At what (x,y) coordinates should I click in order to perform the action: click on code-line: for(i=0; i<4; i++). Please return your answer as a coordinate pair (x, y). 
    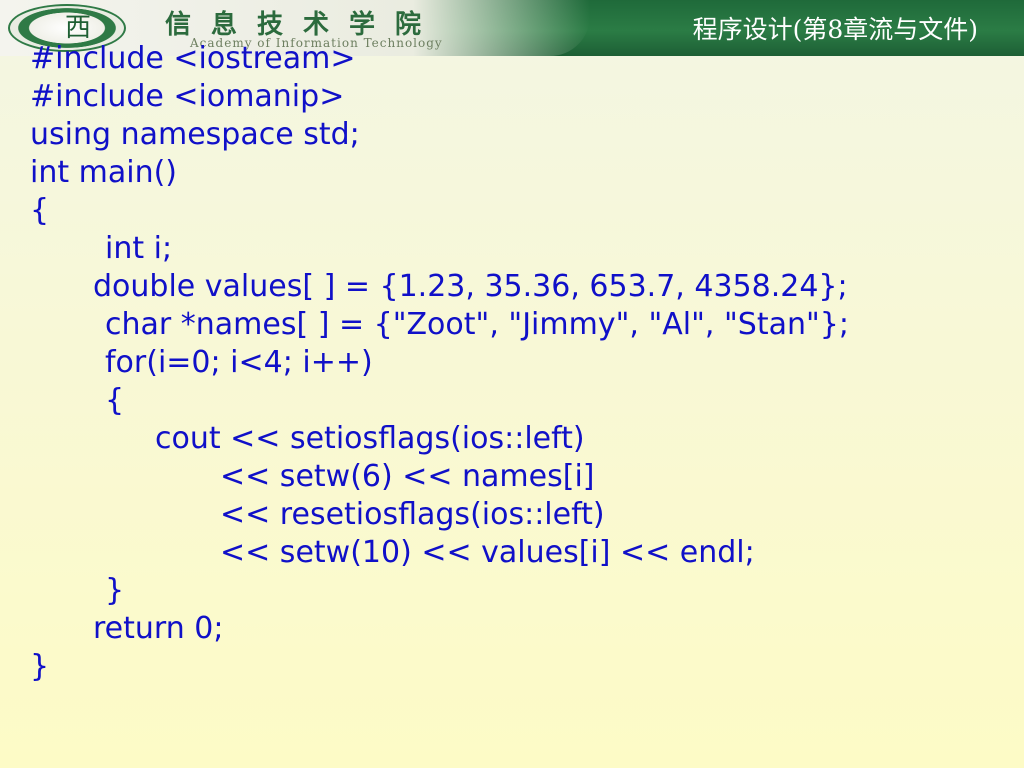
    Looking at the image, I should click on (239, 362).